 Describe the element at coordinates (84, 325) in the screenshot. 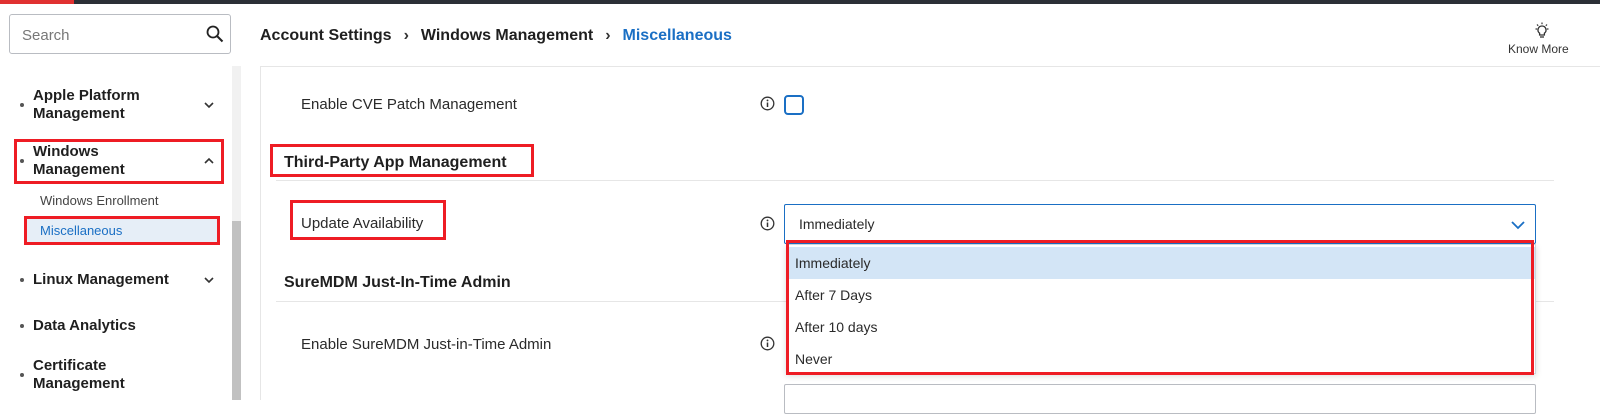

I see `sidebar-item-label: Data Analytics` at that location.